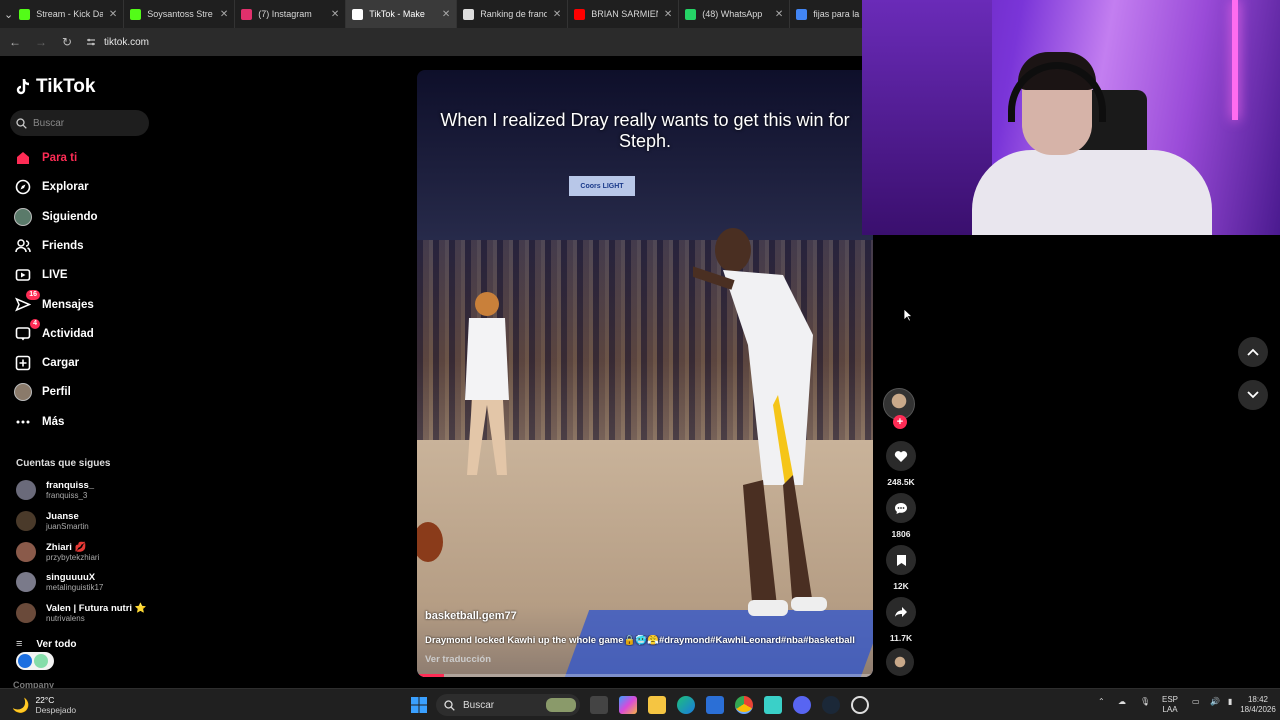  What do you see at coordinates (431, 42) in the screenshot?
I see `address-bar: ← → ↻ tiktok.com` at bounding box center [431, 42].